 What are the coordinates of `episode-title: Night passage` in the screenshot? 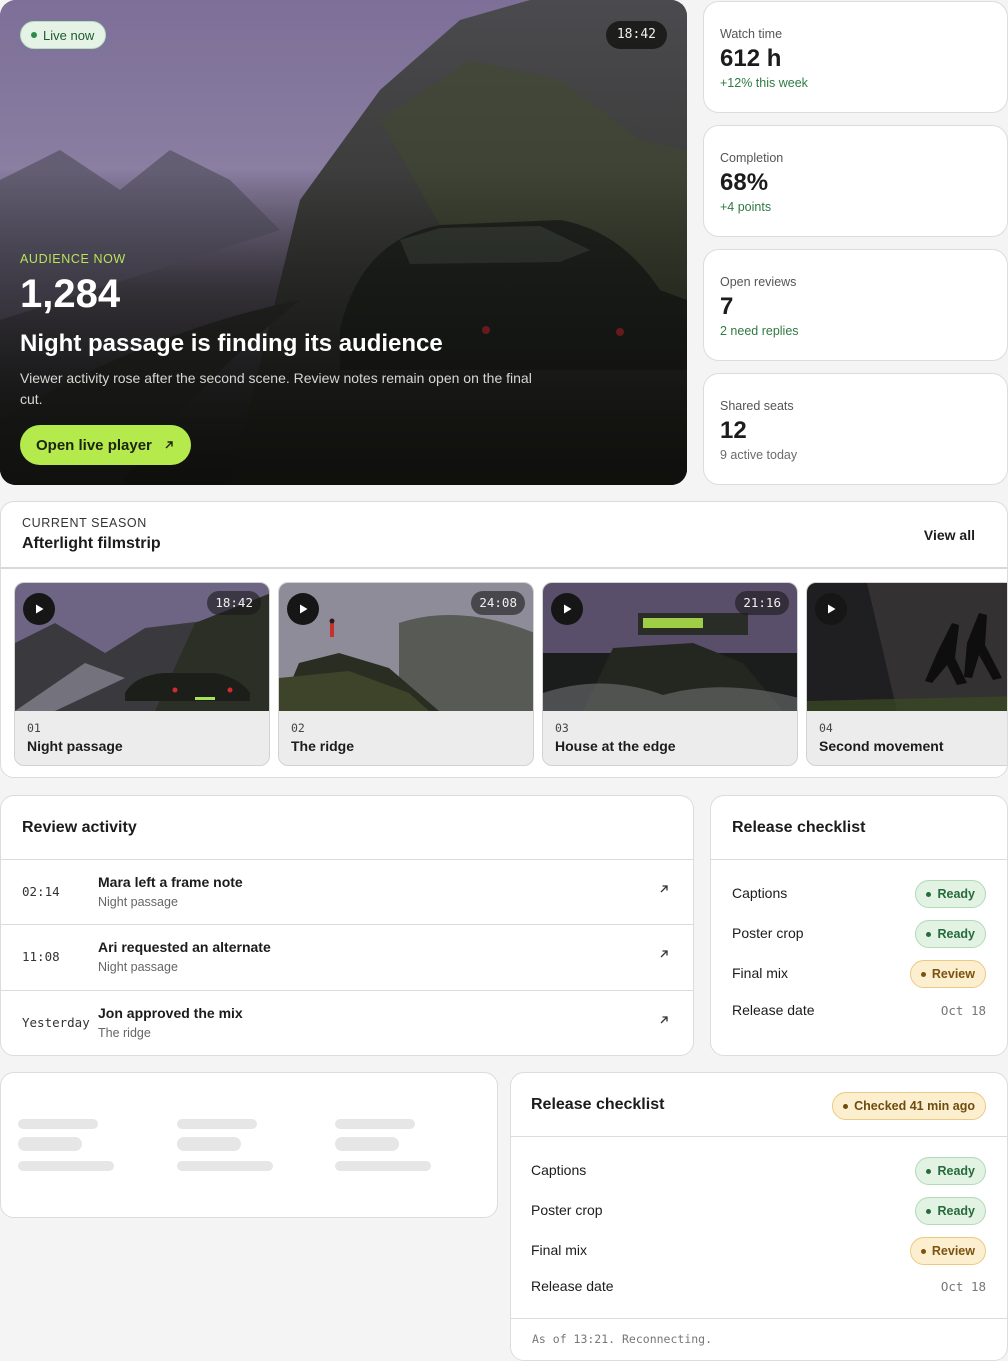 It's located at (75, 746).